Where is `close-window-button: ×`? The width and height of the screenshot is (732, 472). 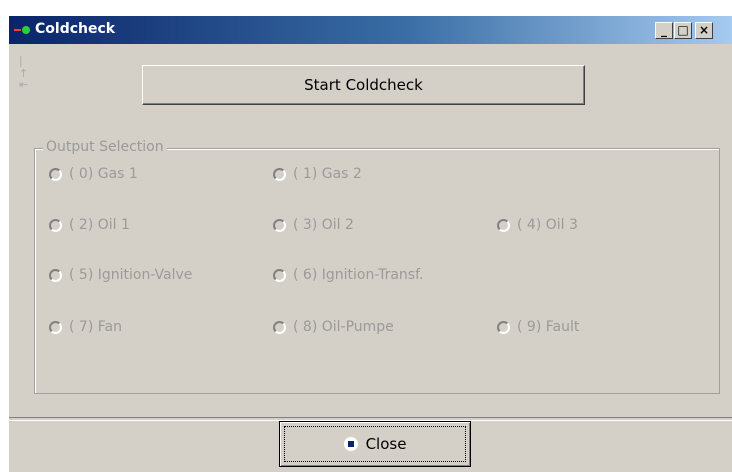
close-window-button: × is located at coordinates (704, 30).